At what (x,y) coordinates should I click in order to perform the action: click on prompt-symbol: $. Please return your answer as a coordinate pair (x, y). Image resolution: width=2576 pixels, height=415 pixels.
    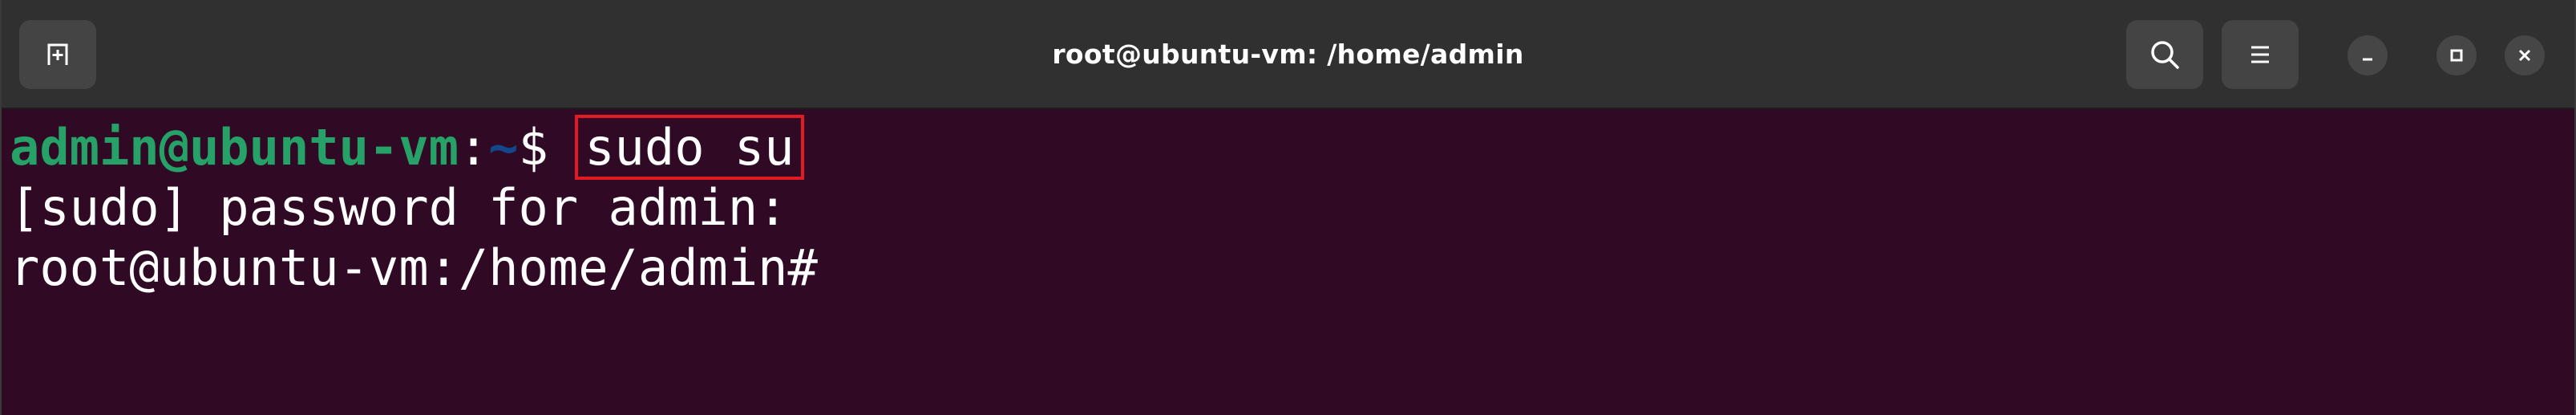
    Looking at the image, I should click on (548, 147).